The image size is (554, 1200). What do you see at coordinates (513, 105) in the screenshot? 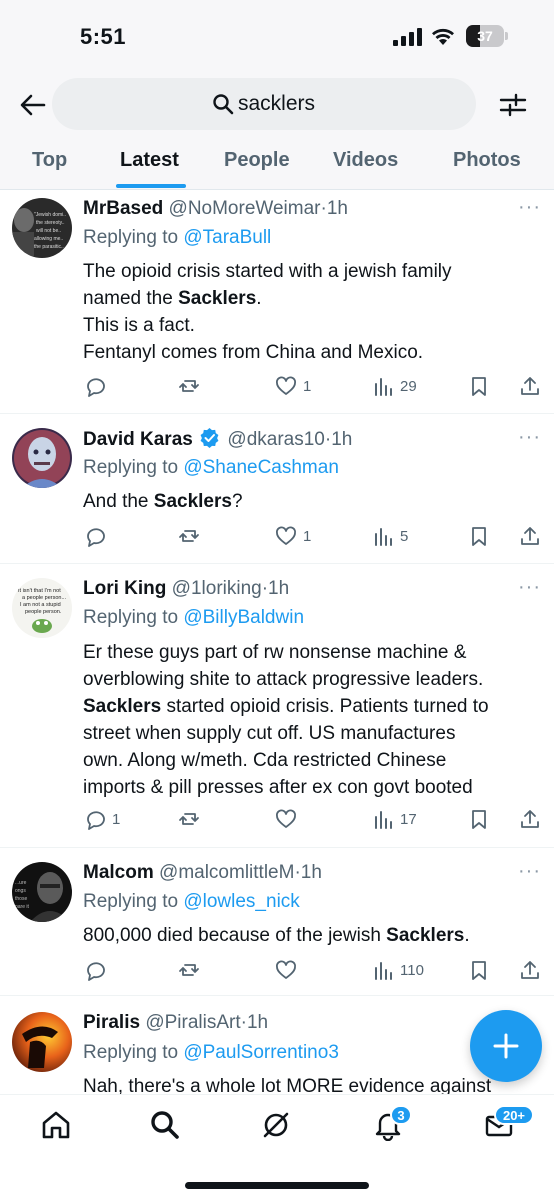
I see `search-filter-icon` at bounding box center [513, 105].